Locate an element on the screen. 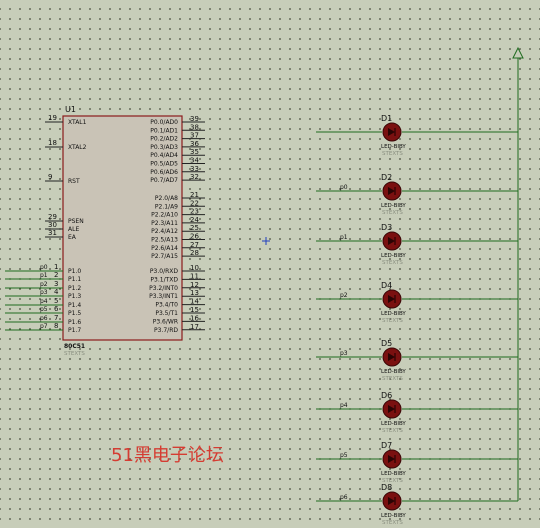 Image resolution: width=540 pixels, height=528 pixels. mcu-pin-label: P2.2/A10 is located at coordinates (164, 215).